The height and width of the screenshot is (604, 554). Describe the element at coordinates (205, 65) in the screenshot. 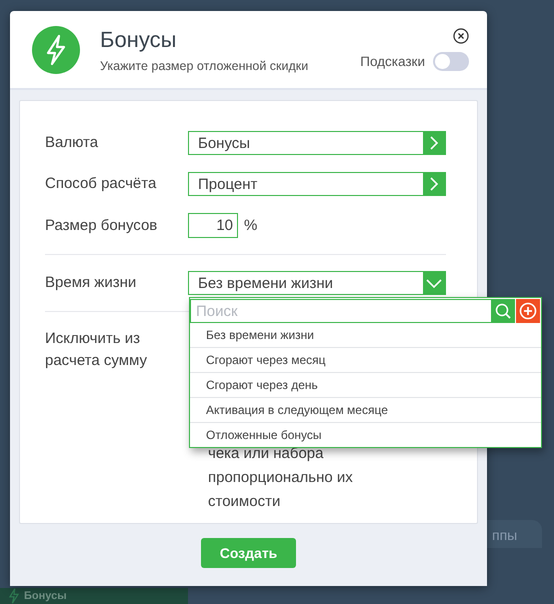

I see `dialog-subtitle: Укажите размер отложенной скидки` at that location.